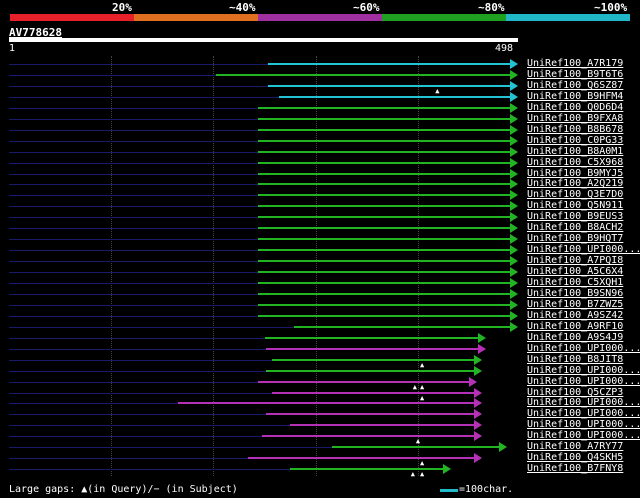  What do you see at coordinates (575, 205) in the screenshot?
I see `hit-label-link: UniRef100_Q5N911` at bounding box center [575, 205].